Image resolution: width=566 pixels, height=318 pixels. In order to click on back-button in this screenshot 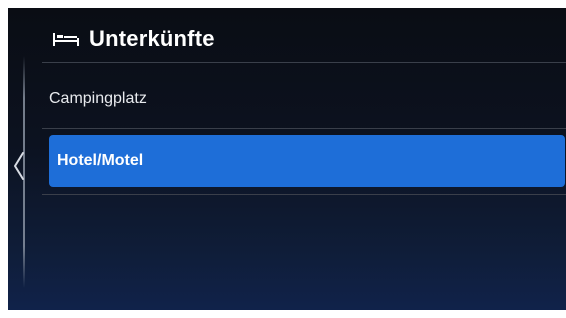, I will do `click(19, 166)`.